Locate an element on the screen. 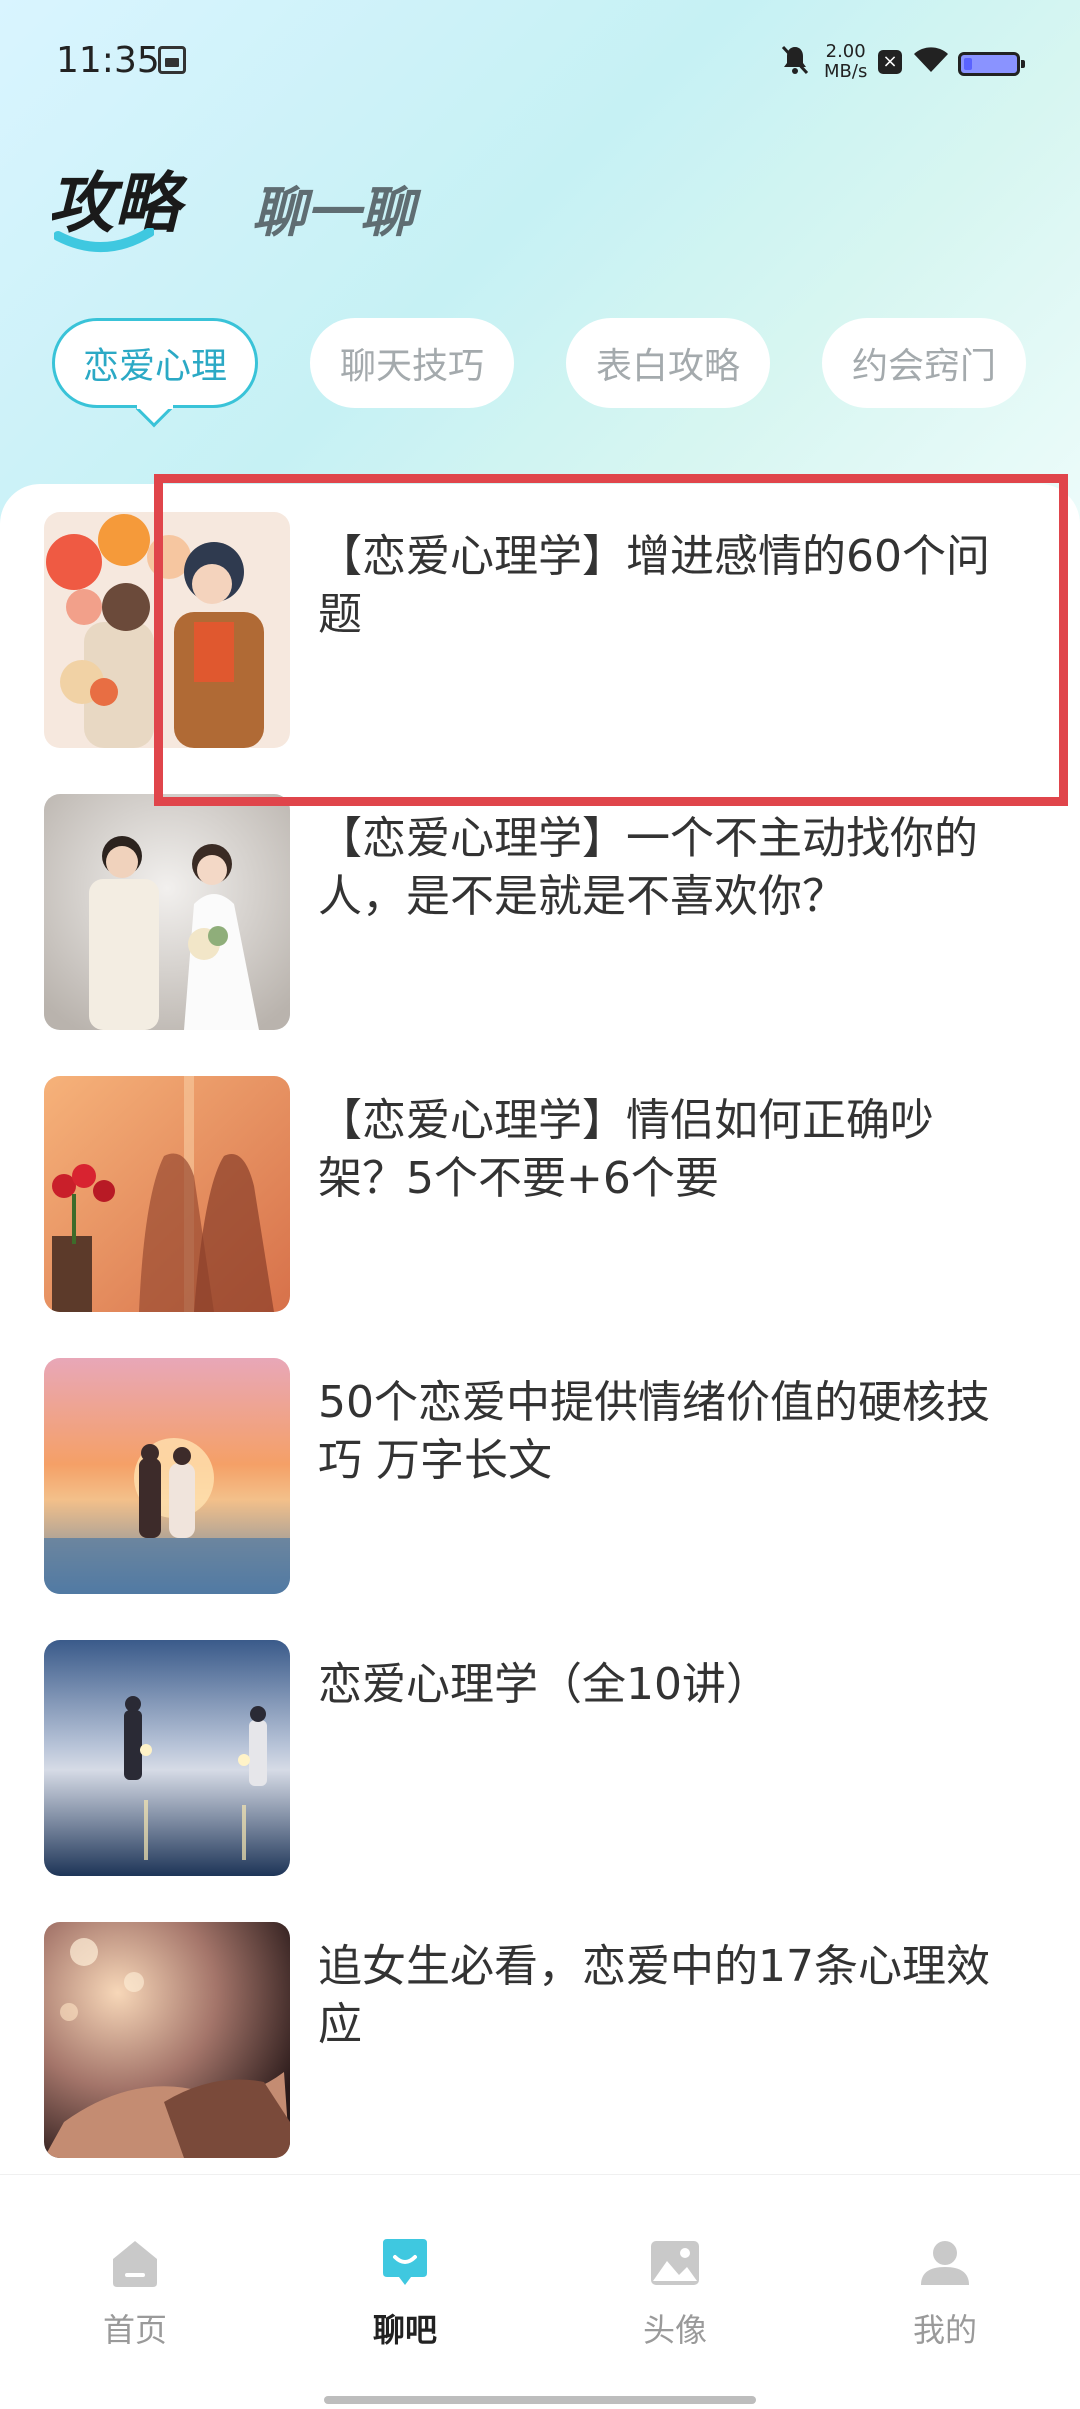  article-title: 50个恋爱中提供情绪价值的硬核技巧 万字长文 is located at coordinates (654, 1431).